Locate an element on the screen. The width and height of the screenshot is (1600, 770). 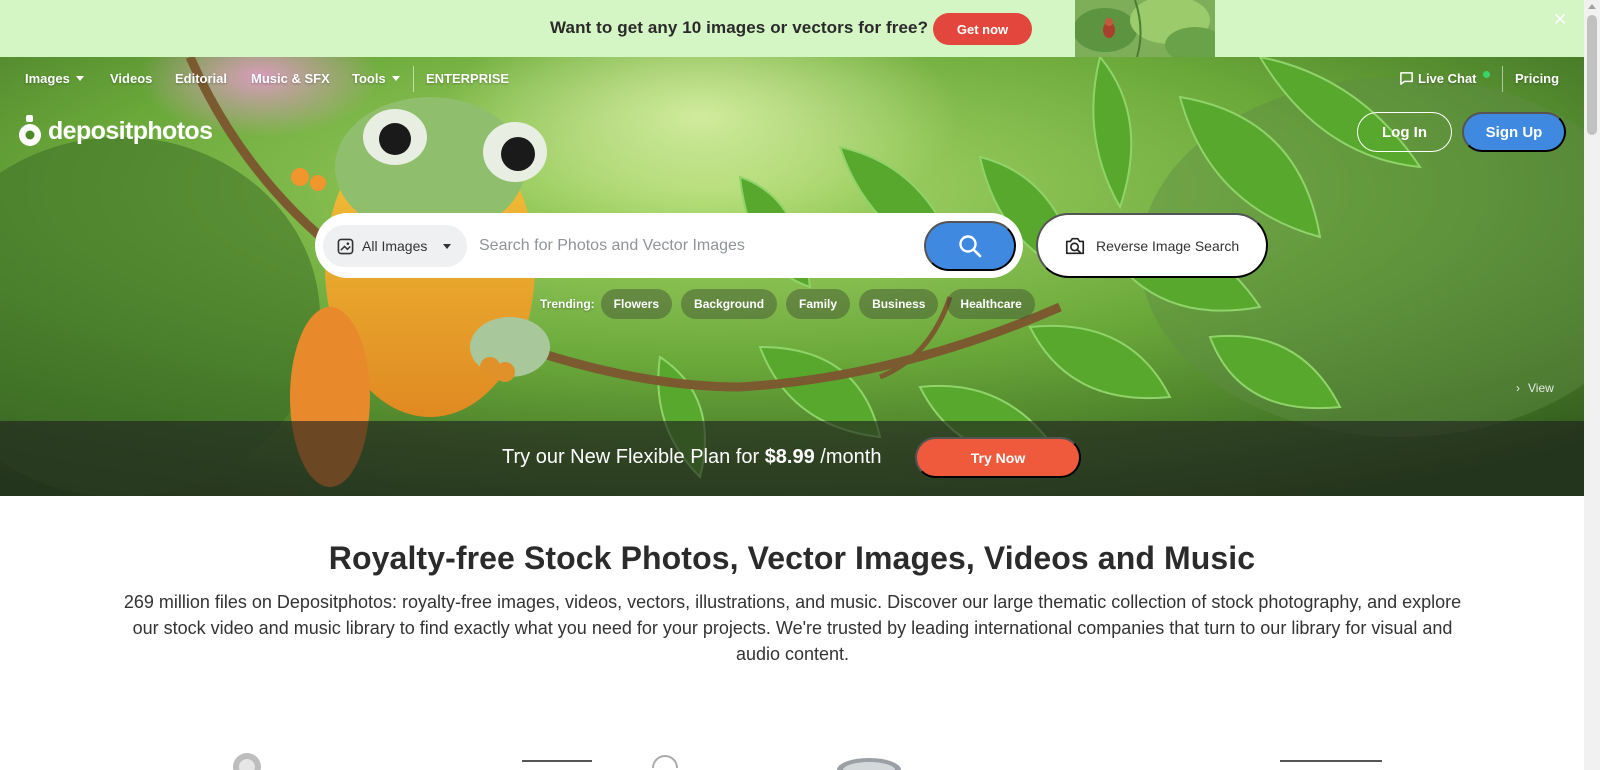
get-now-button: Get now is located at coordinates (982, 29).